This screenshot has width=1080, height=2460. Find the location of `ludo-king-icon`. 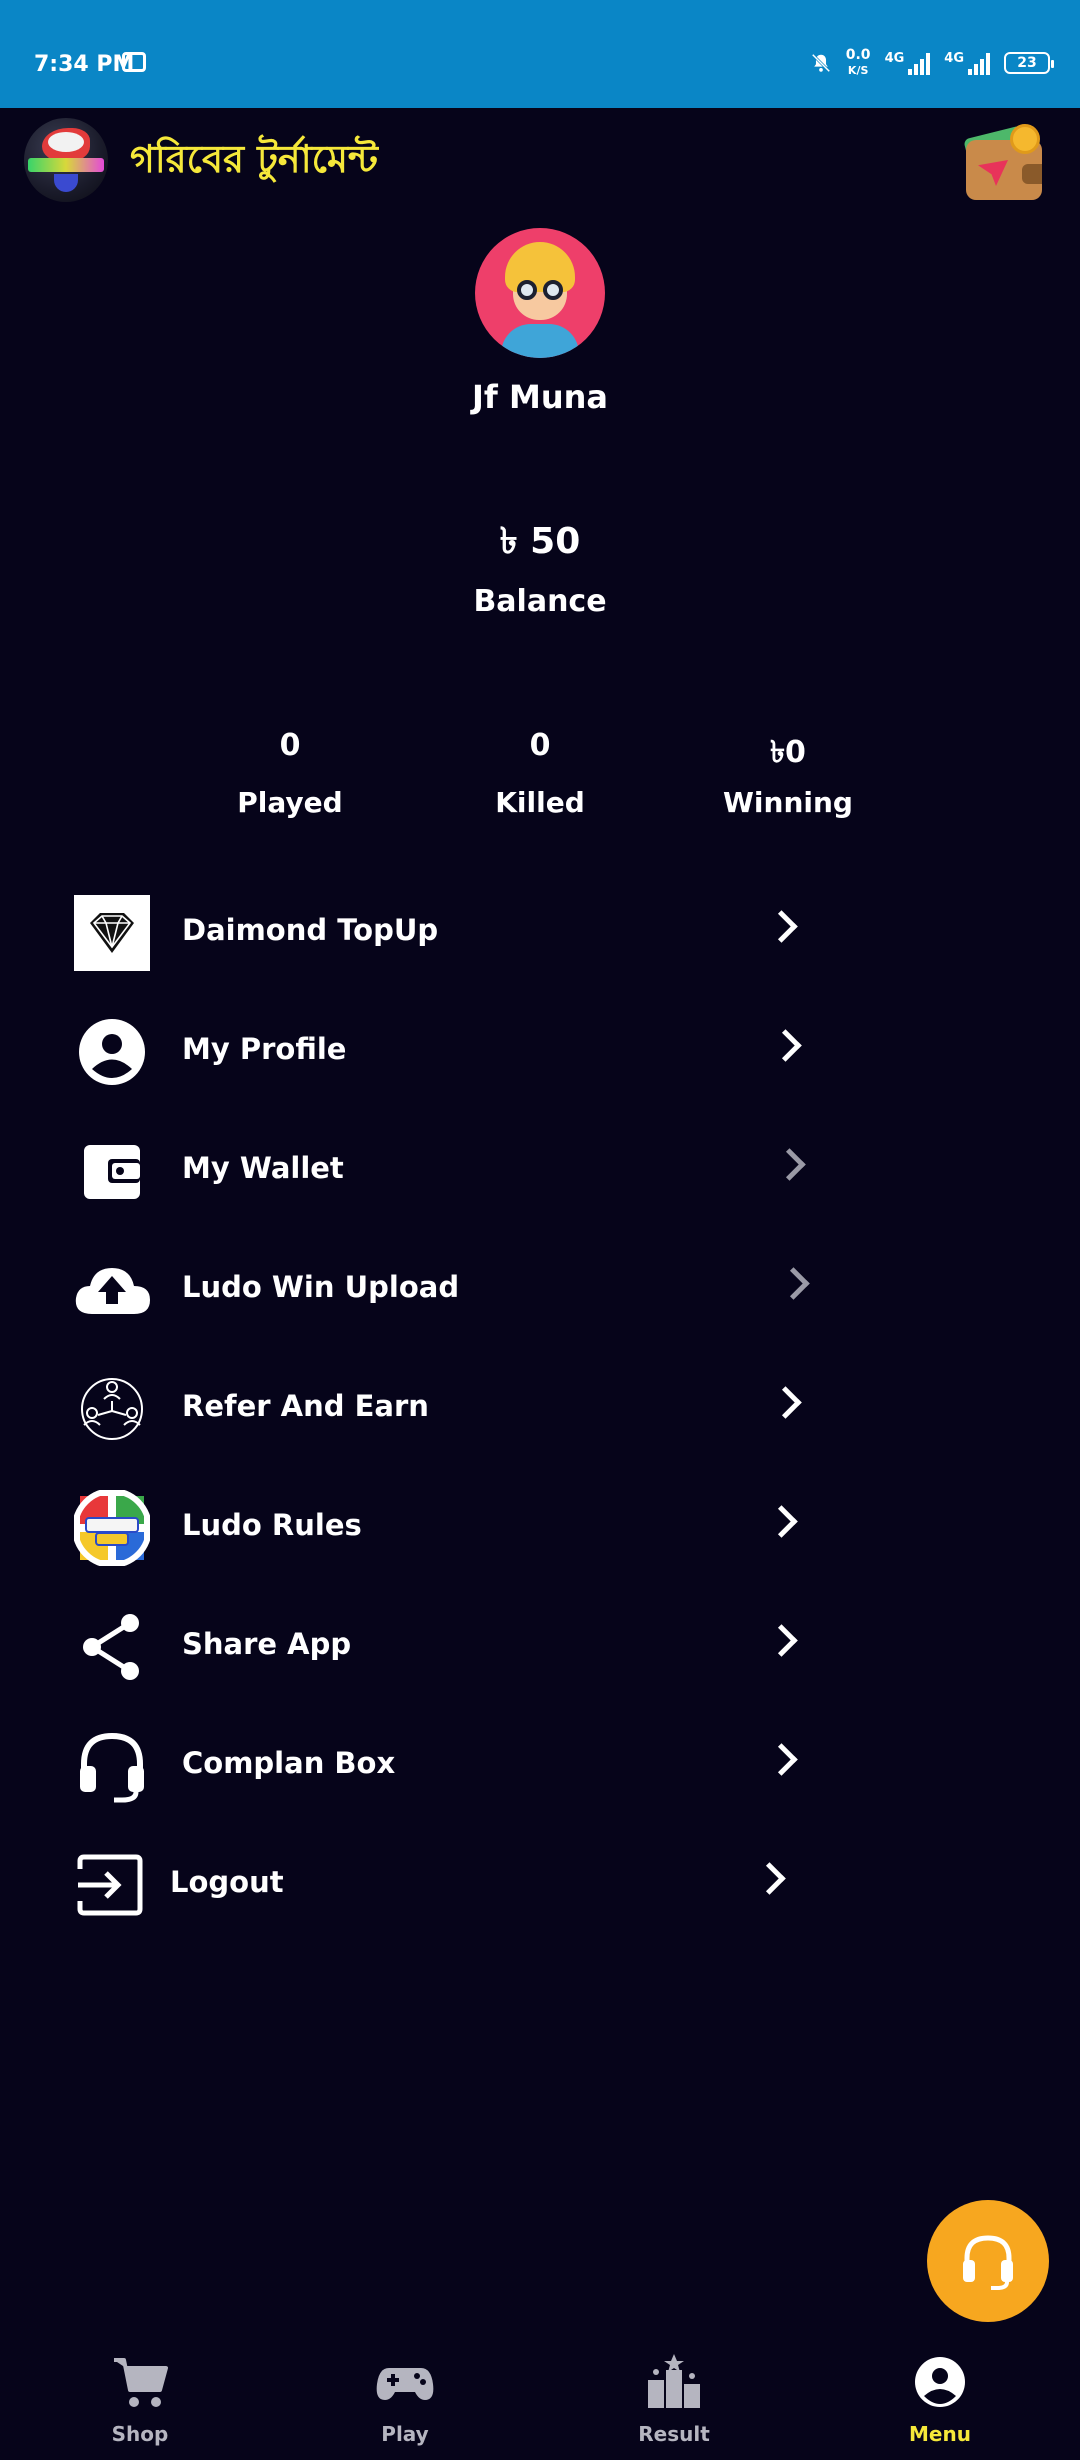

ludo-king-icon is located at coordinates (112, 1528).